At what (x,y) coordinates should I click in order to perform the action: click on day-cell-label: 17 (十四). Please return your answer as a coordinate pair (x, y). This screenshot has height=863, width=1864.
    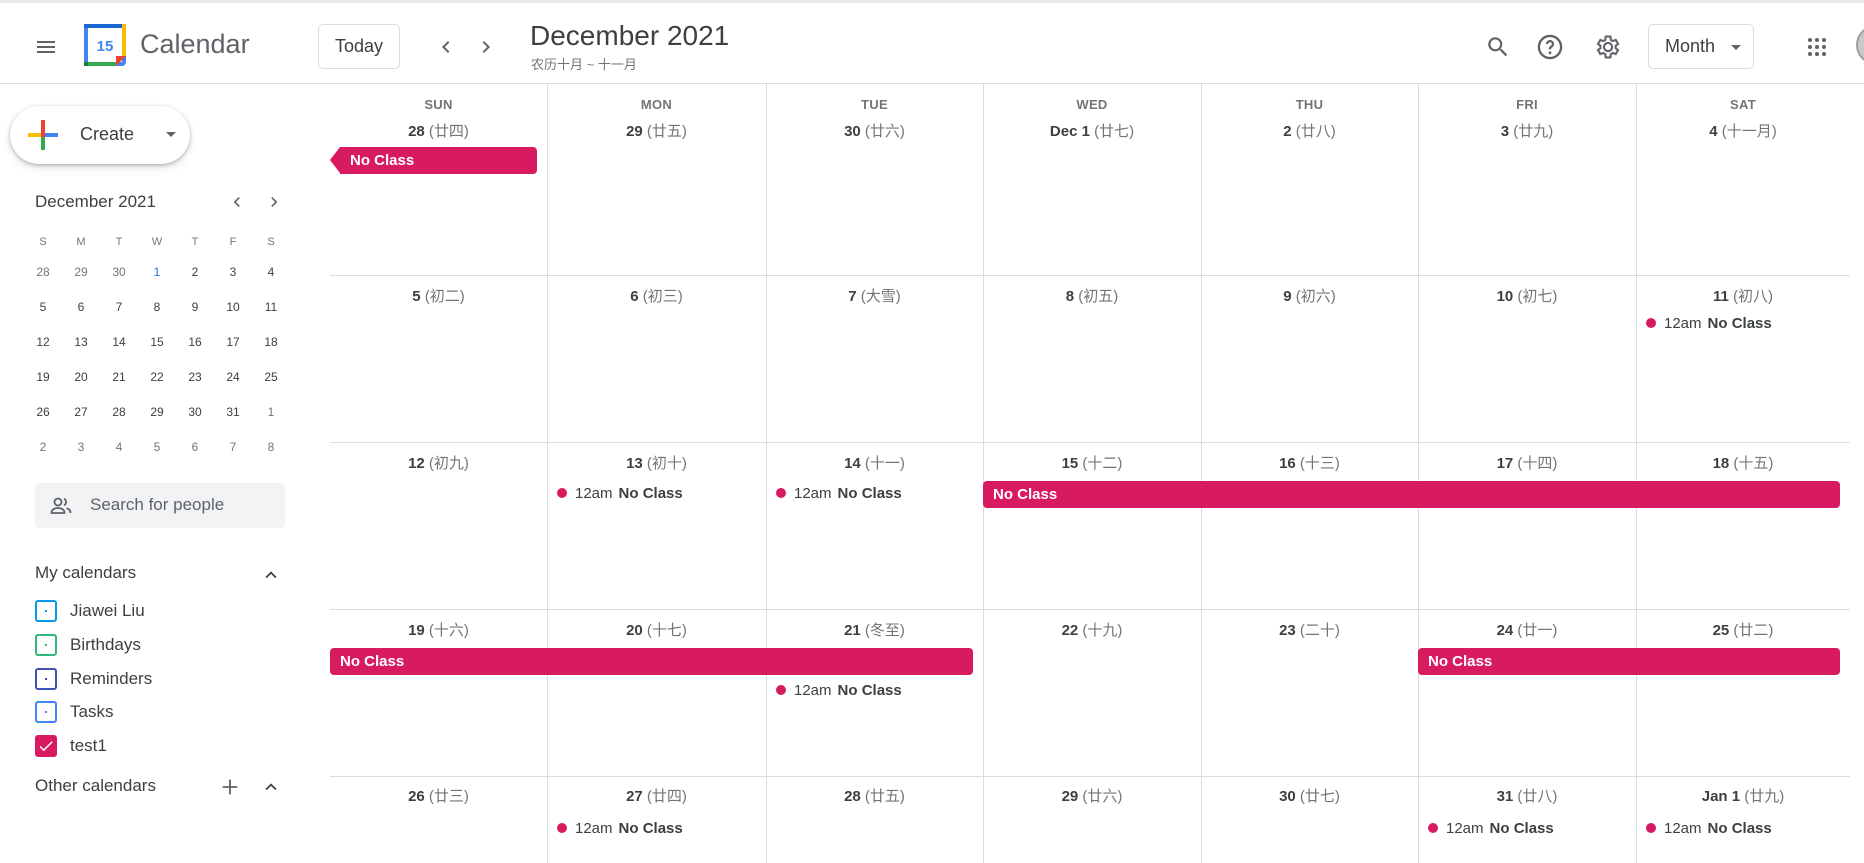
    Looking at the image, I should click on (1527, 462).